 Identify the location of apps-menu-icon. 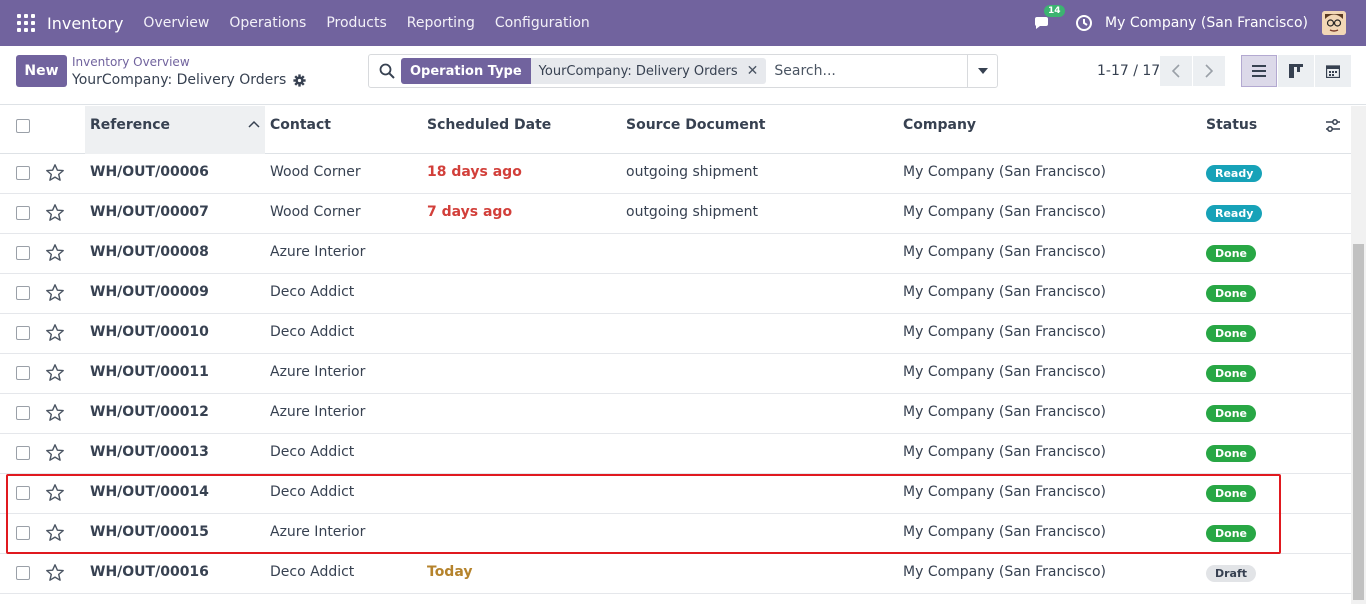
(26, 23).